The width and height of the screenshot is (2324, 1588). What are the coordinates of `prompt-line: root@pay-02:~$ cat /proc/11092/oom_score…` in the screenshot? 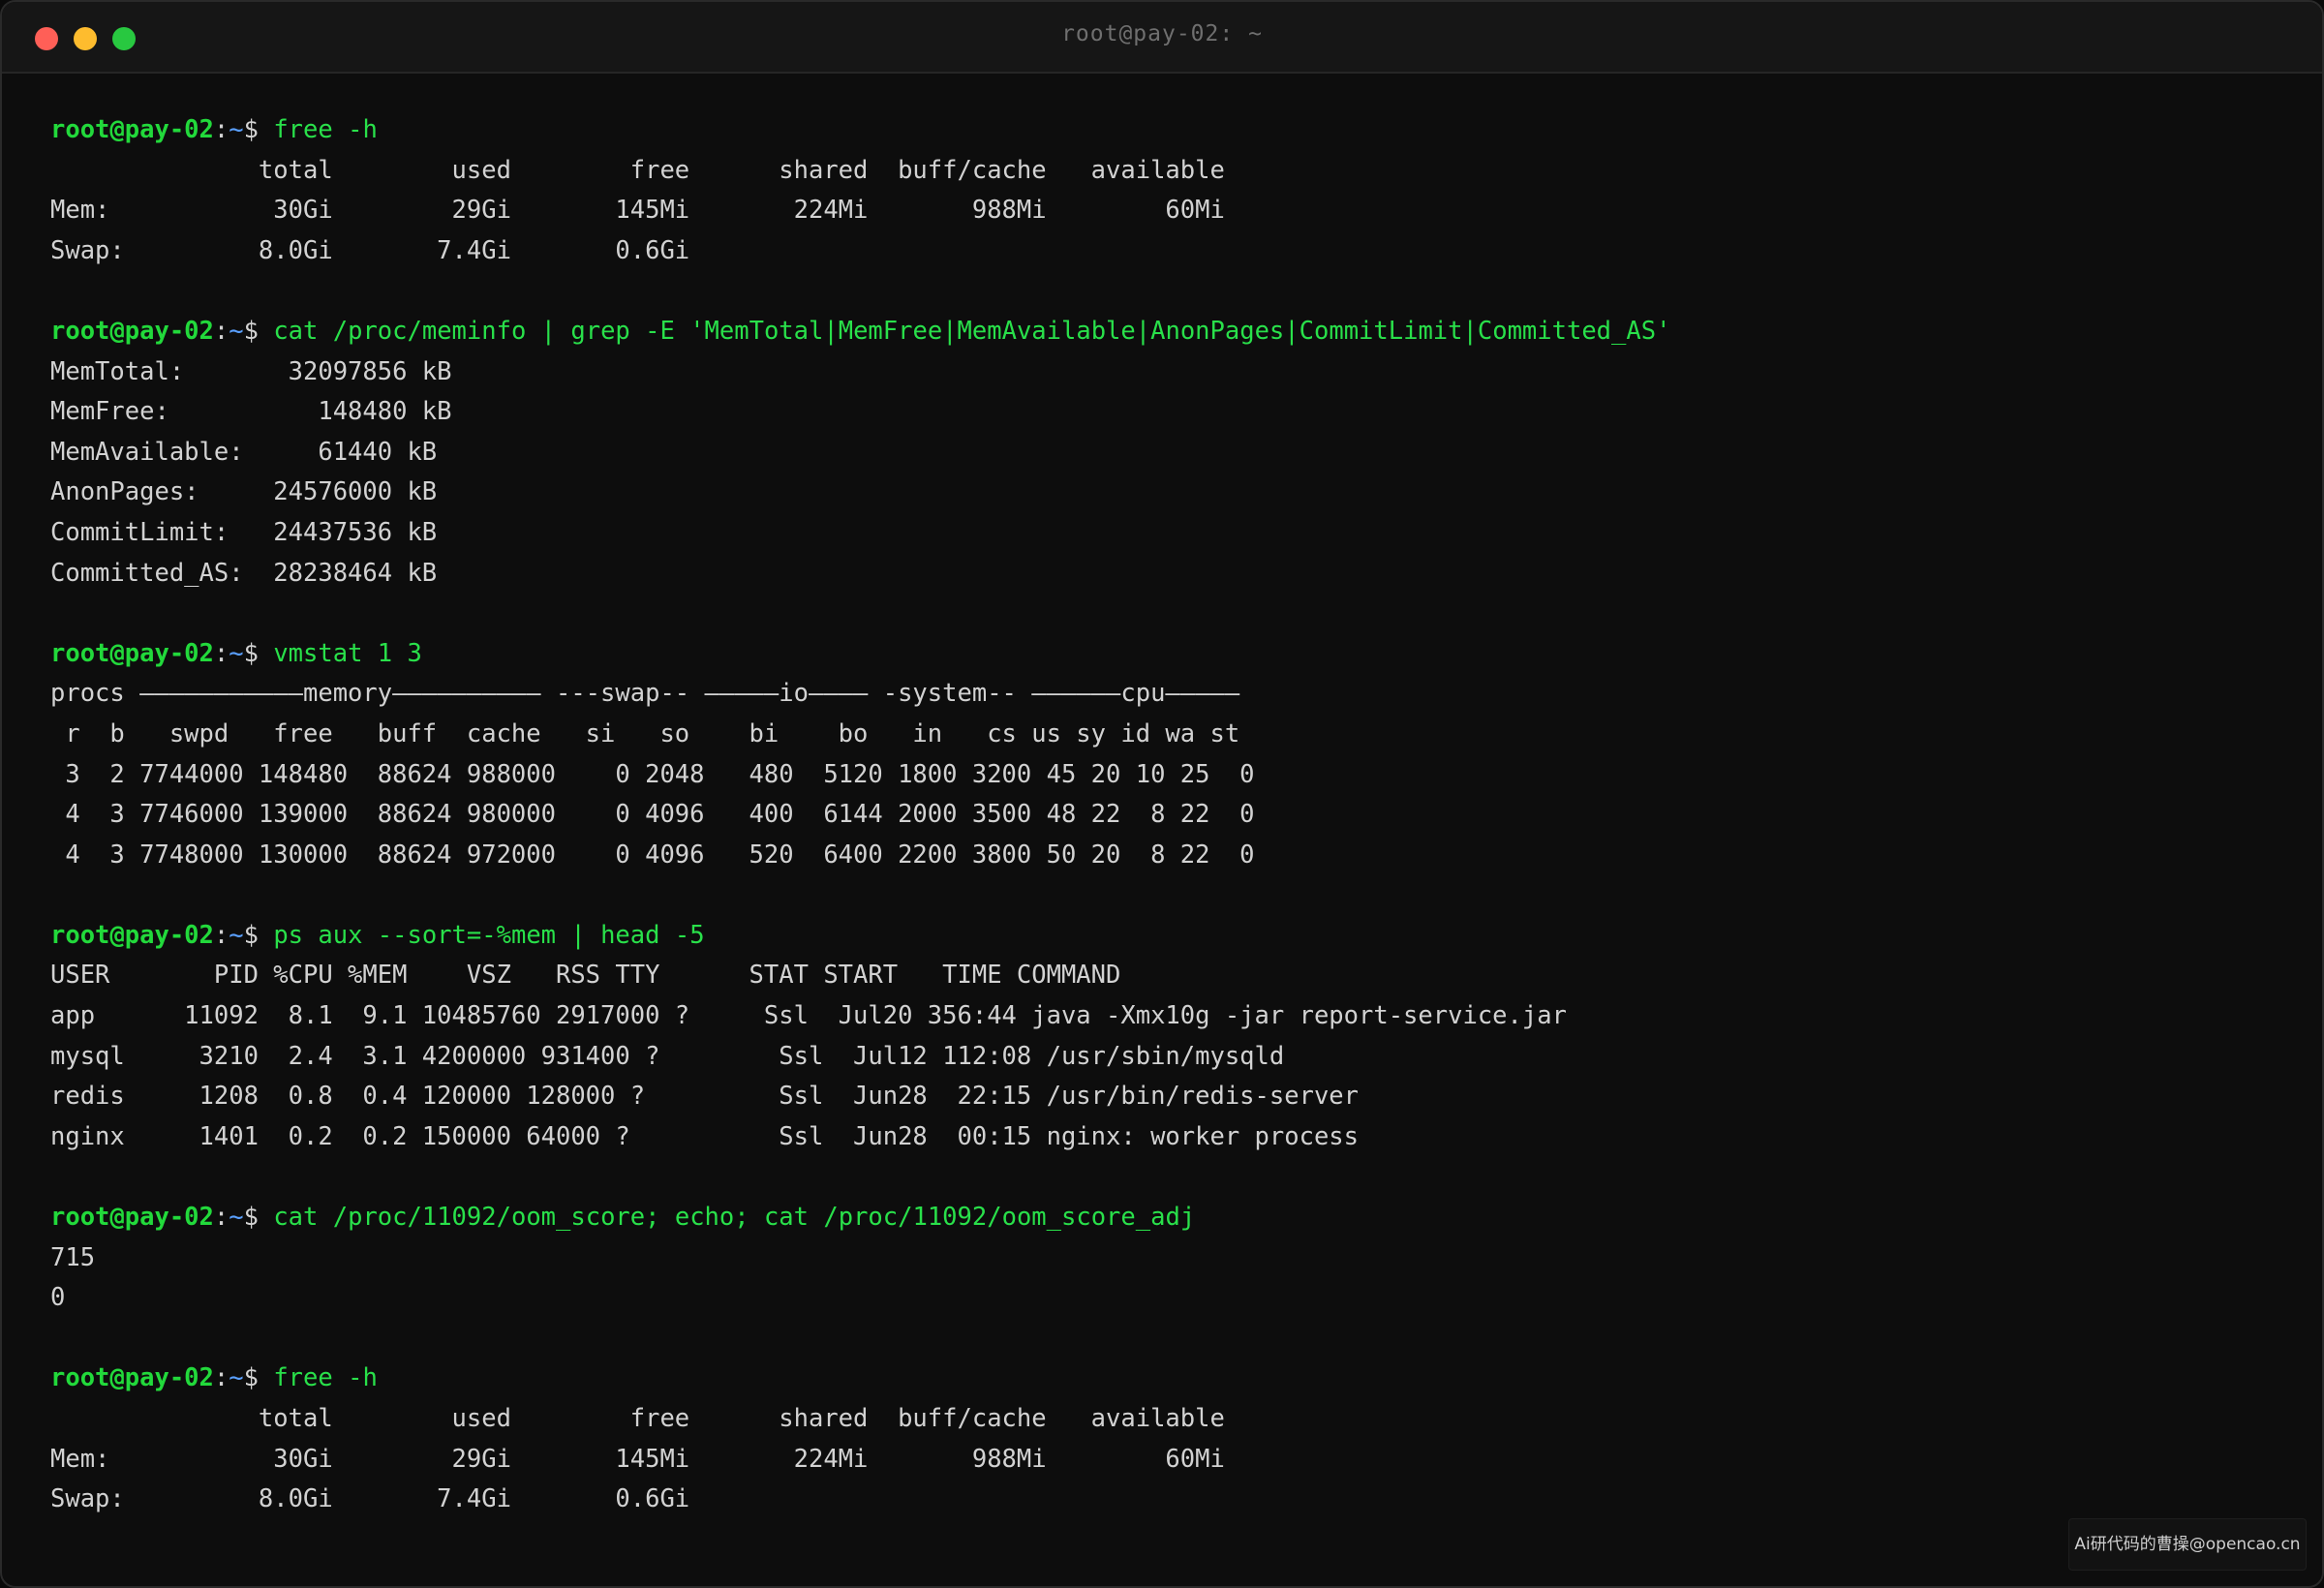 It's located at (1167, 1218).